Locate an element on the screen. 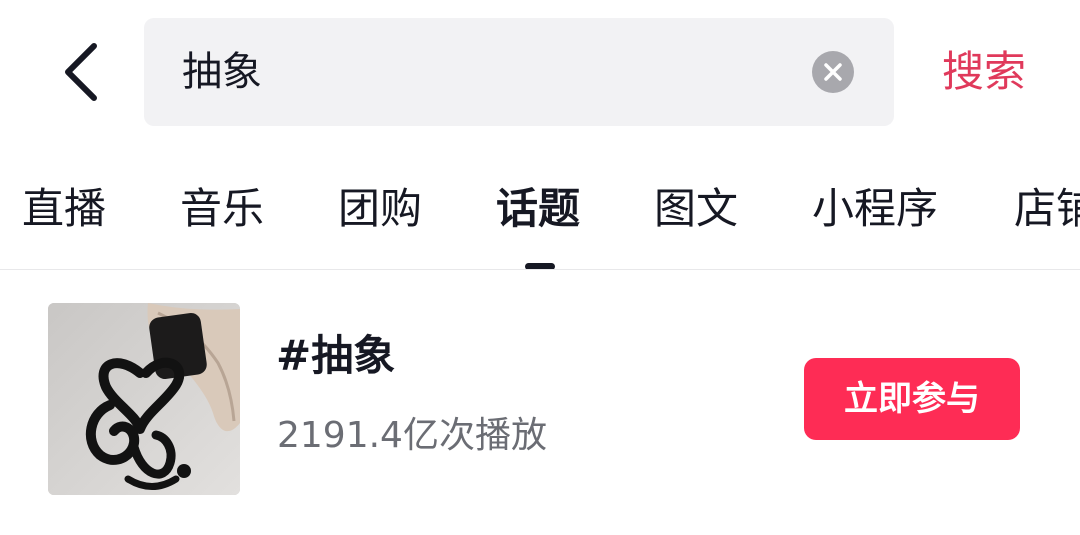  tab-topics: 话题 is located at coordinates (538, 209).